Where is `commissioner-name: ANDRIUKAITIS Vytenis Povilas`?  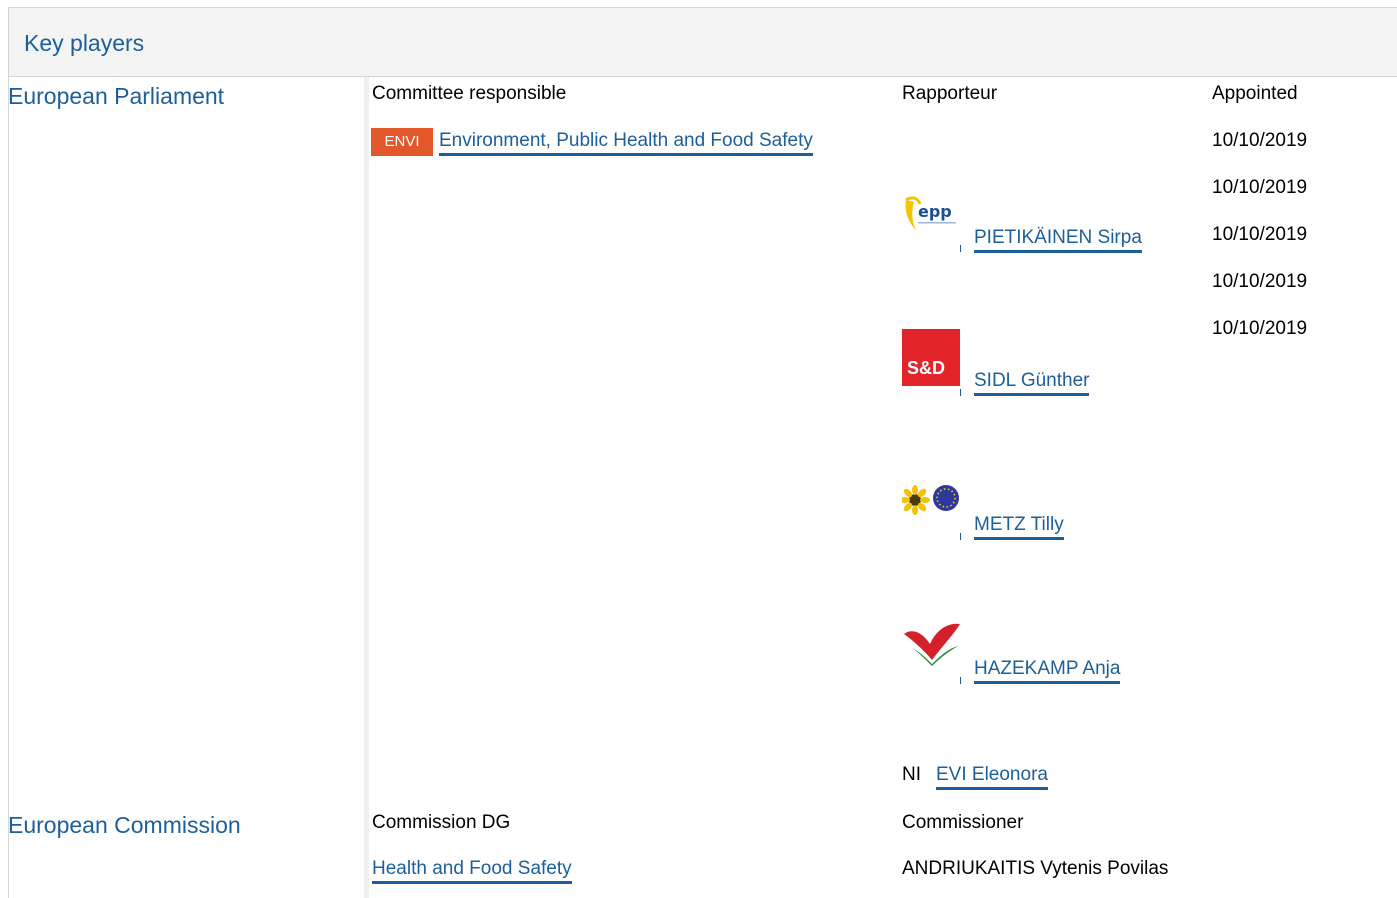
commissioner-name: ANDRIUKAITIS Vytenis Povilas is located at coordinates (1035, 868).